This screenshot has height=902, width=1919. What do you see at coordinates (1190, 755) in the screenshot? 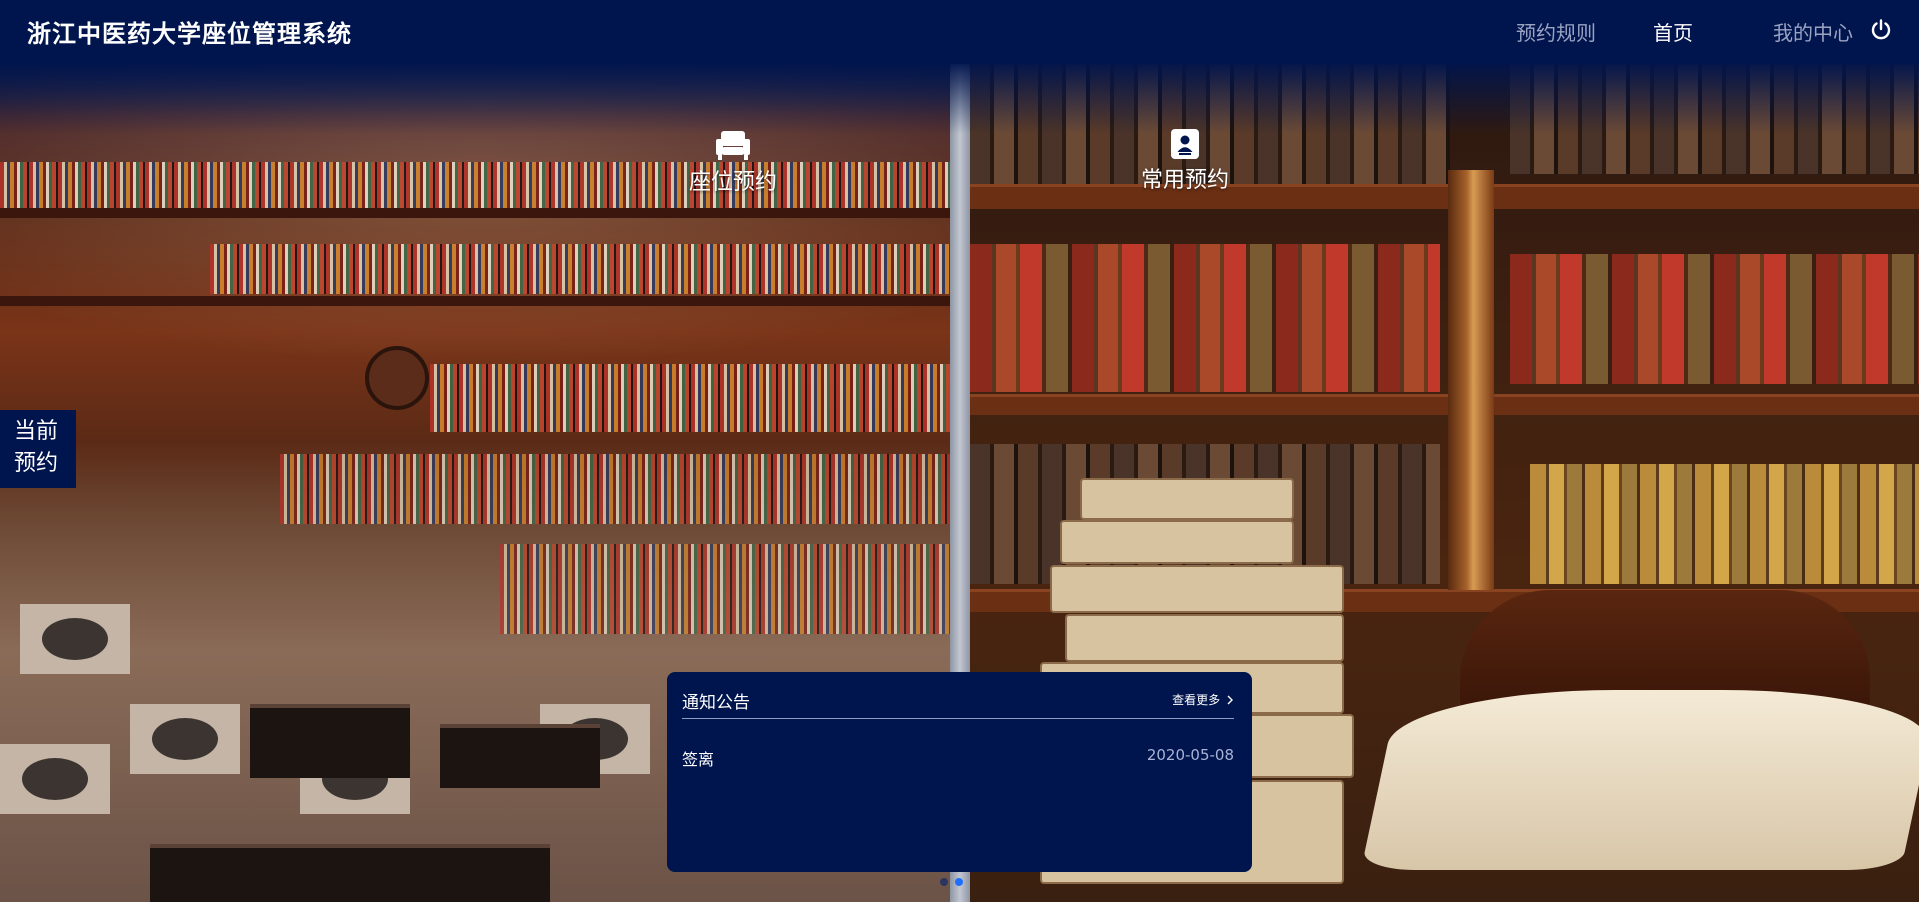
I see `notice-item-date: 2020-05-08` at bounding box center [1190, 755].